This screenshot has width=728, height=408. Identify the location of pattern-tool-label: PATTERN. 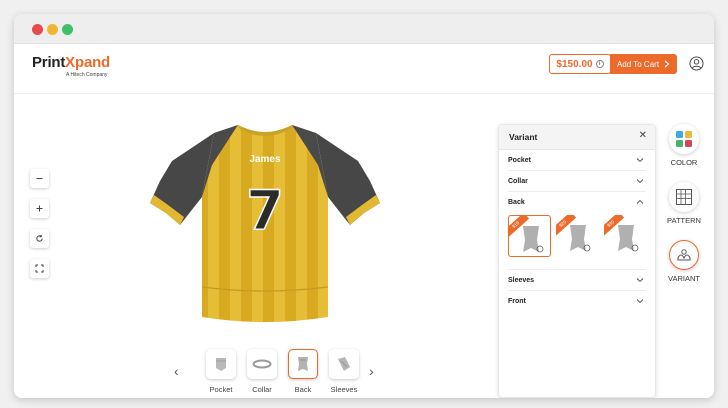
(684, 220).